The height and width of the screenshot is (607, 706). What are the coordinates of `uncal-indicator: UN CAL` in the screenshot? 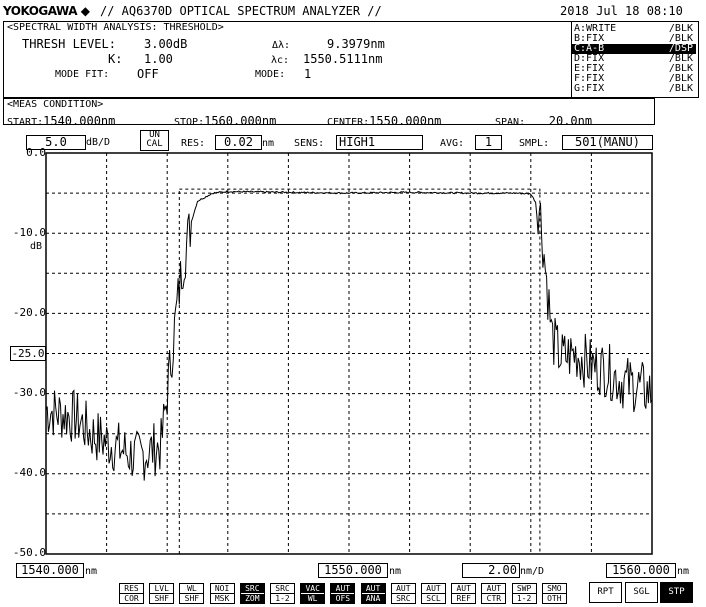 It's located at (154, 140).